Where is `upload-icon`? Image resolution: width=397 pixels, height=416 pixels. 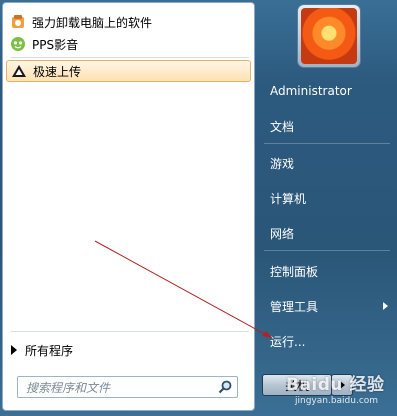
upload-icon is located at coordinates (19, 71).